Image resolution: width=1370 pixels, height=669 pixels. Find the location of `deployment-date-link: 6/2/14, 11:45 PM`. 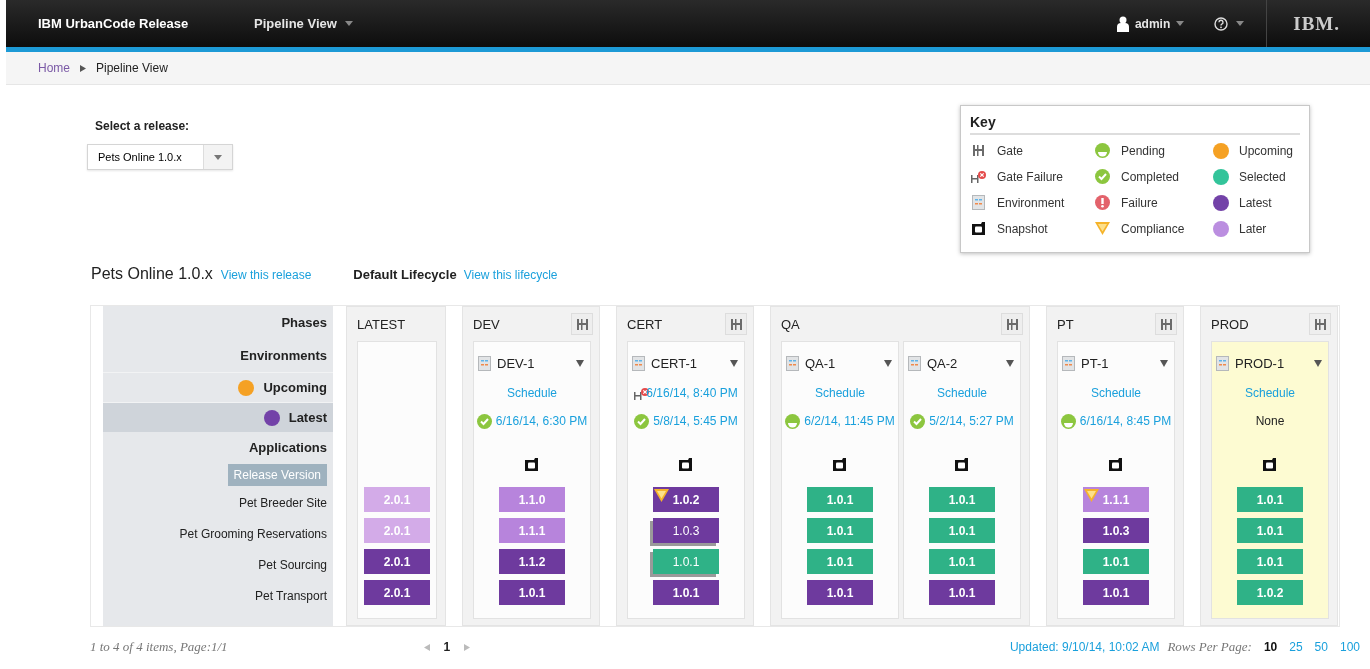

deployment-date-link: 6/2/14, 11:45 PM is located at coordinates (849, 421).